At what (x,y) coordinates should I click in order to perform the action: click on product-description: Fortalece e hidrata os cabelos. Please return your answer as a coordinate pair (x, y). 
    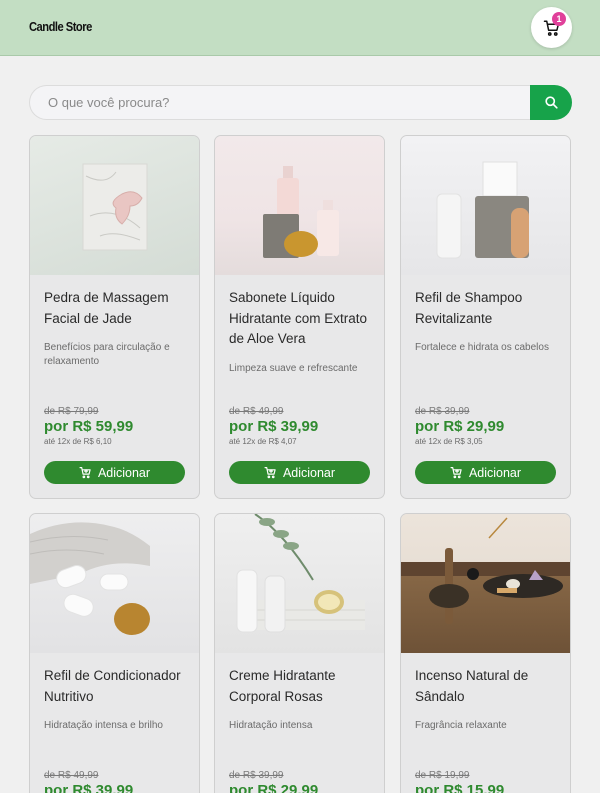
    Looking at the image, I should click on (482, 347).